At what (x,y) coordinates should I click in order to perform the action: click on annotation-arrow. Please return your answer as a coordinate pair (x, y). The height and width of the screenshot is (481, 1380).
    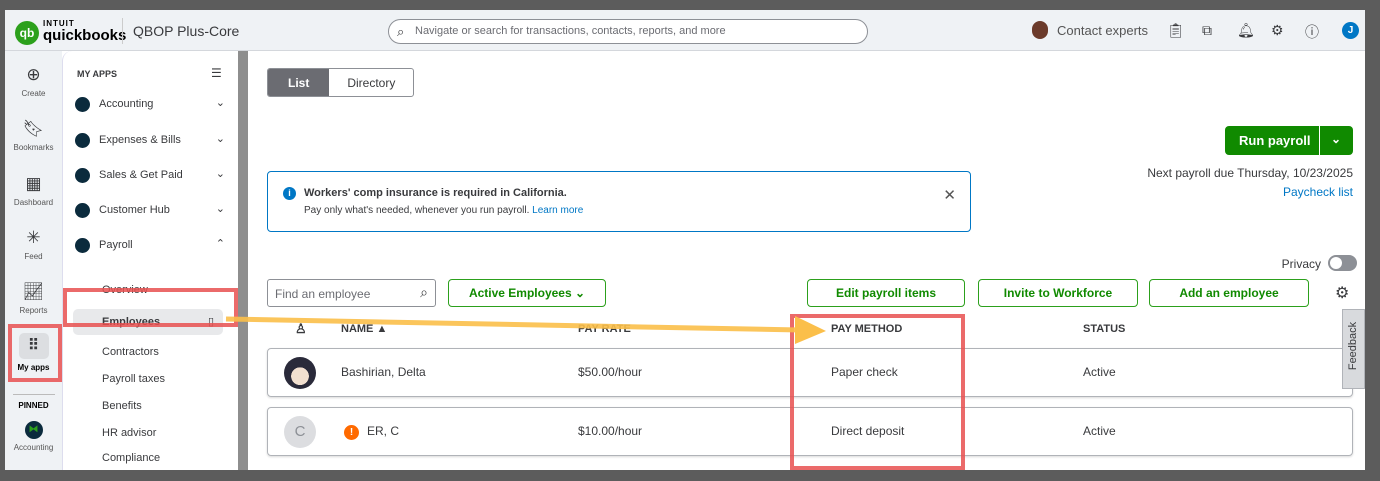
    Looking at the image, I should click on (525, 330).